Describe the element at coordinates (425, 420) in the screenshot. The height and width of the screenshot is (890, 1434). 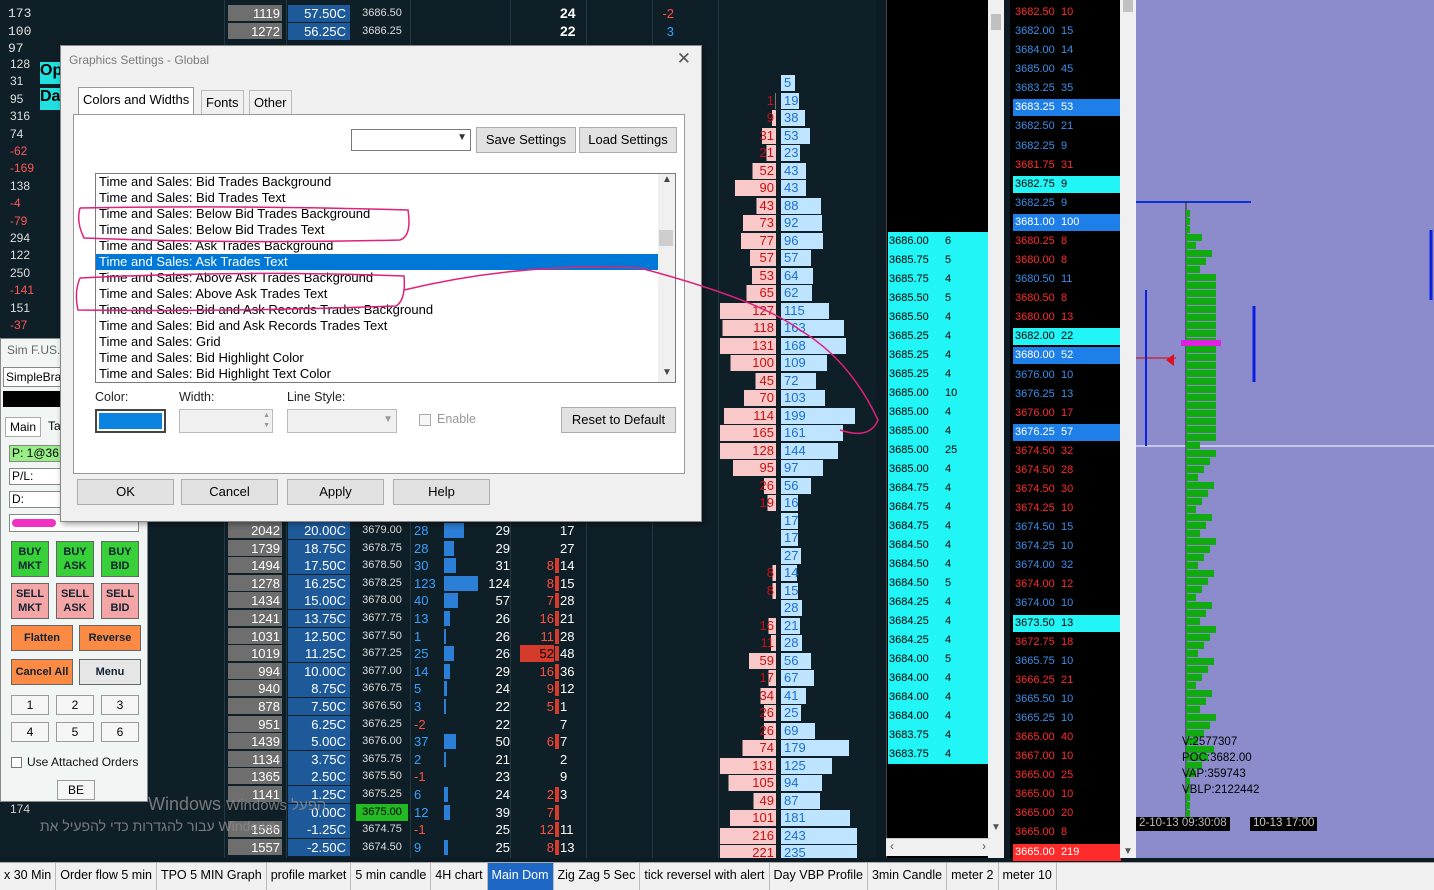
I see `enable-checkbox` at that location.